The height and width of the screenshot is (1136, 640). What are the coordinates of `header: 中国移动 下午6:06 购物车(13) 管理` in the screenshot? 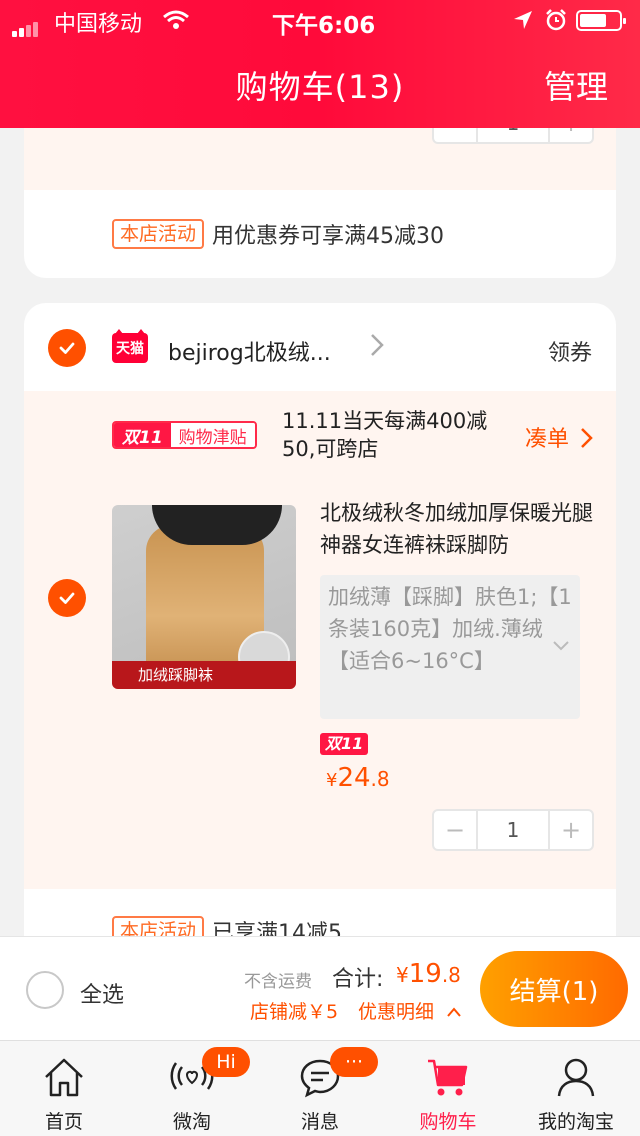 It's located at (320, 64).